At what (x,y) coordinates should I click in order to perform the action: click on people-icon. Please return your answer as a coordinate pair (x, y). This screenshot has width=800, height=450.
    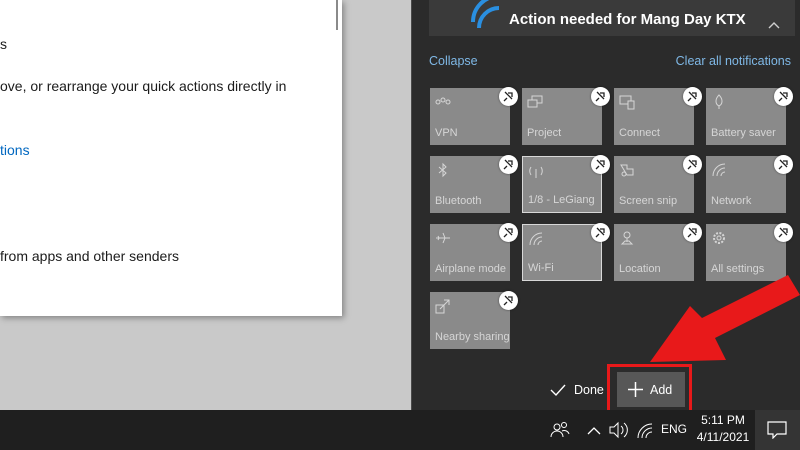
    Looking at the image, I should click on (560, 430).